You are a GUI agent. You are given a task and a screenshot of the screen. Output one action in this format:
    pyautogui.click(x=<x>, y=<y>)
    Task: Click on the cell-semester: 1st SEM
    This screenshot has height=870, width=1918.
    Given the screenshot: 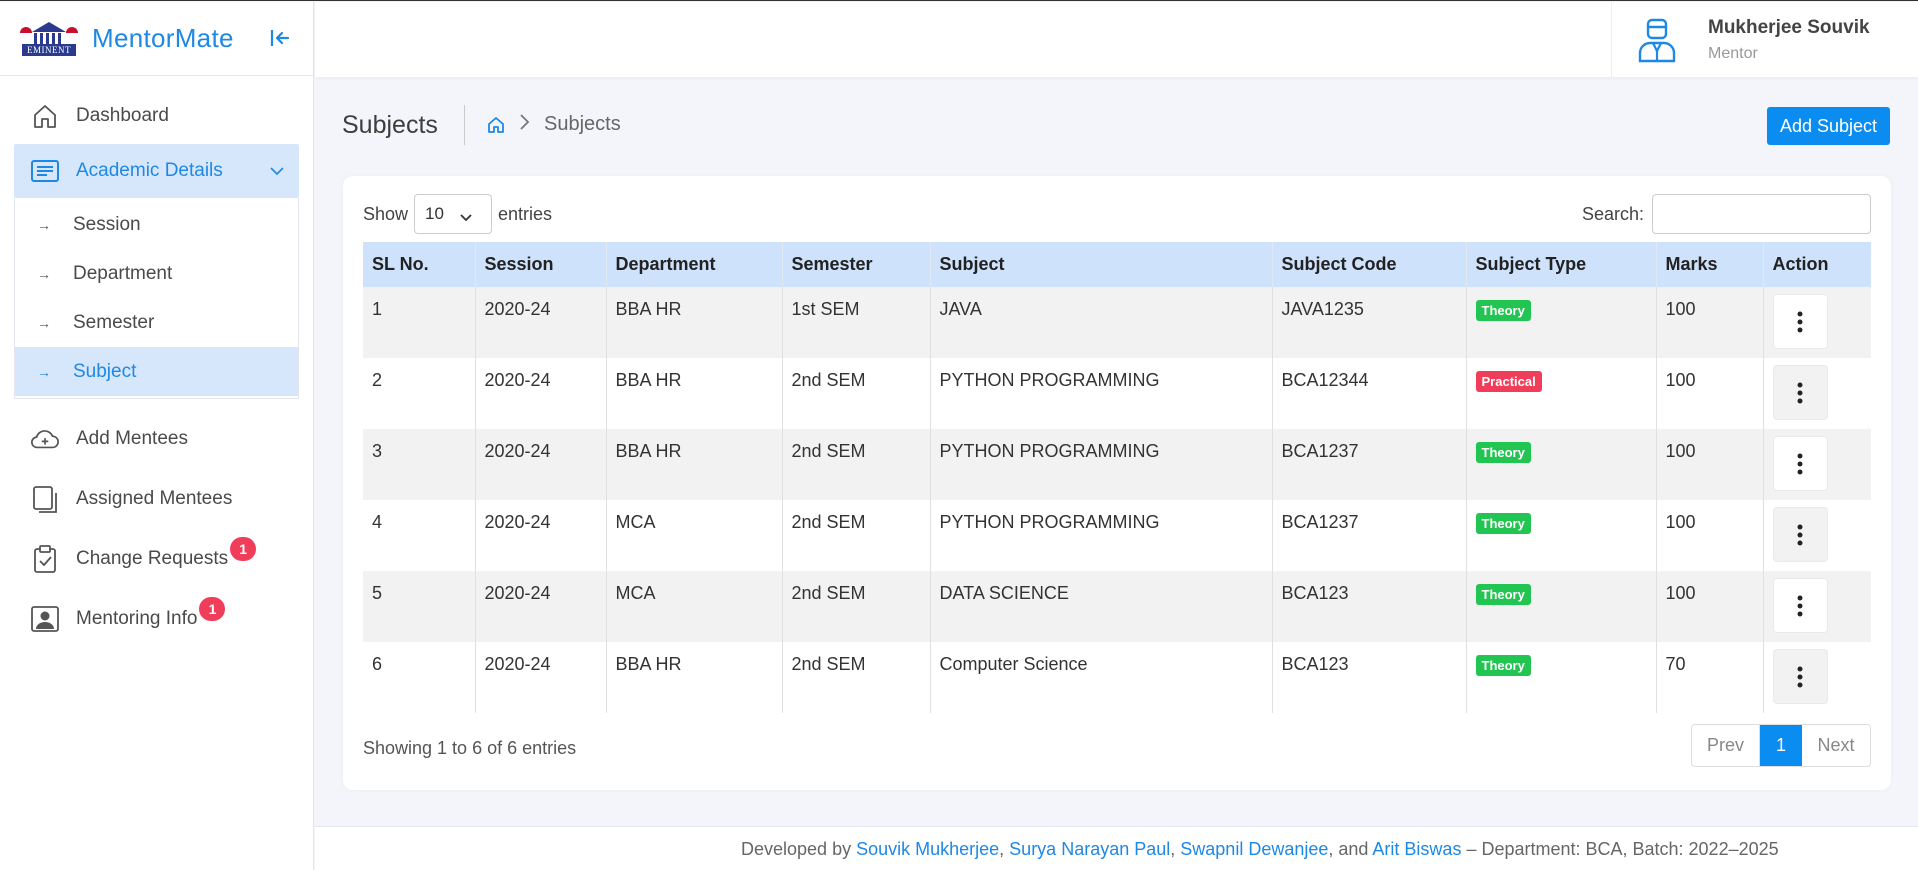 What is the action you would take?
    pyautogui.click(x=856, y=322)
    